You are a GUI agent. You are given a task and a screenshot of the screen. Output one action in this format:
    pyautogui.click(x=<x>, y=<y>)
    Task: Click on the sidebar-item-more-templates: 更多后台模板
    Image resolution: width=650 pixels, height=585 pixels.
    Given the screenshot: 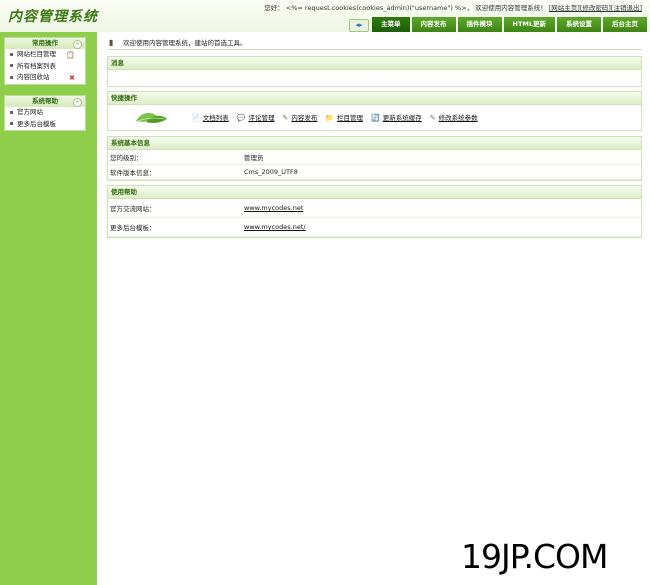 What is the action you would take?
    pyautogui.click(x=45, y=125)
    